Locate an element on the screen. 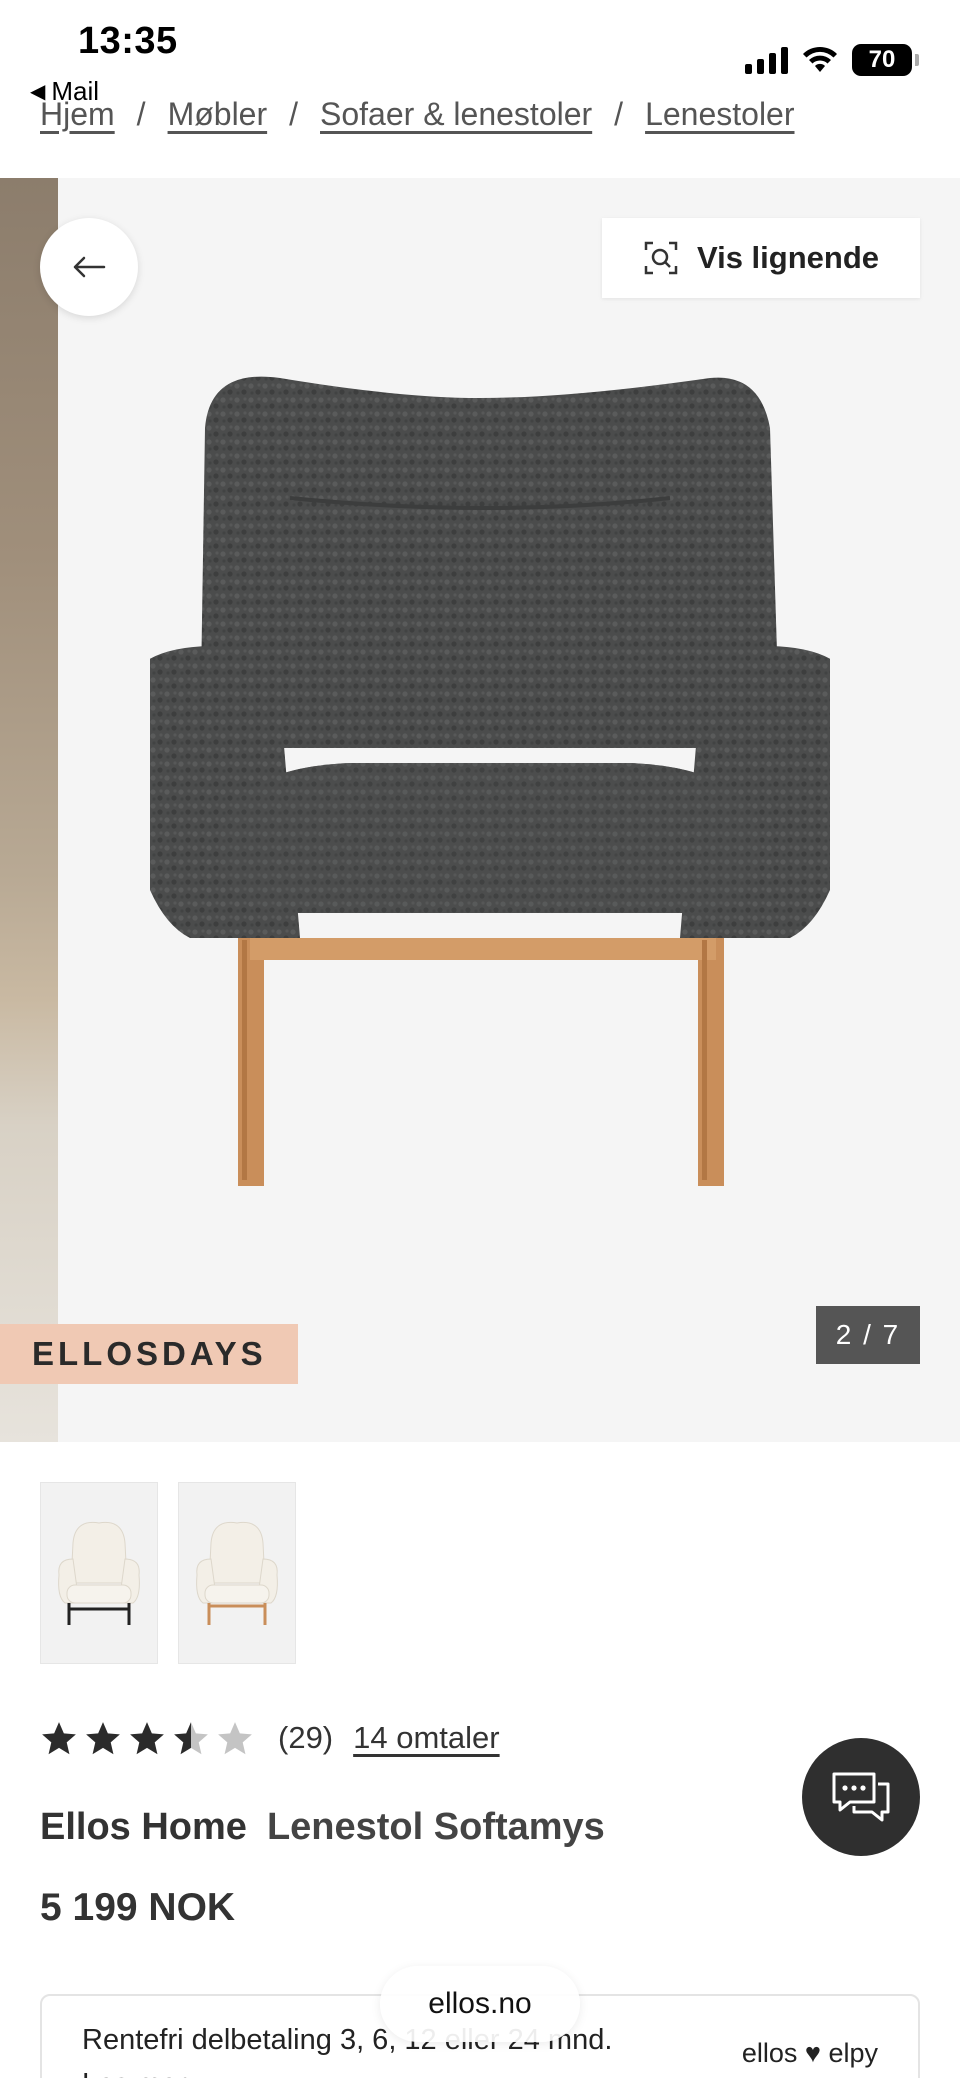 This screenshot has width=960, height=2078. rating-stars is located at coordinates (147, 1738).